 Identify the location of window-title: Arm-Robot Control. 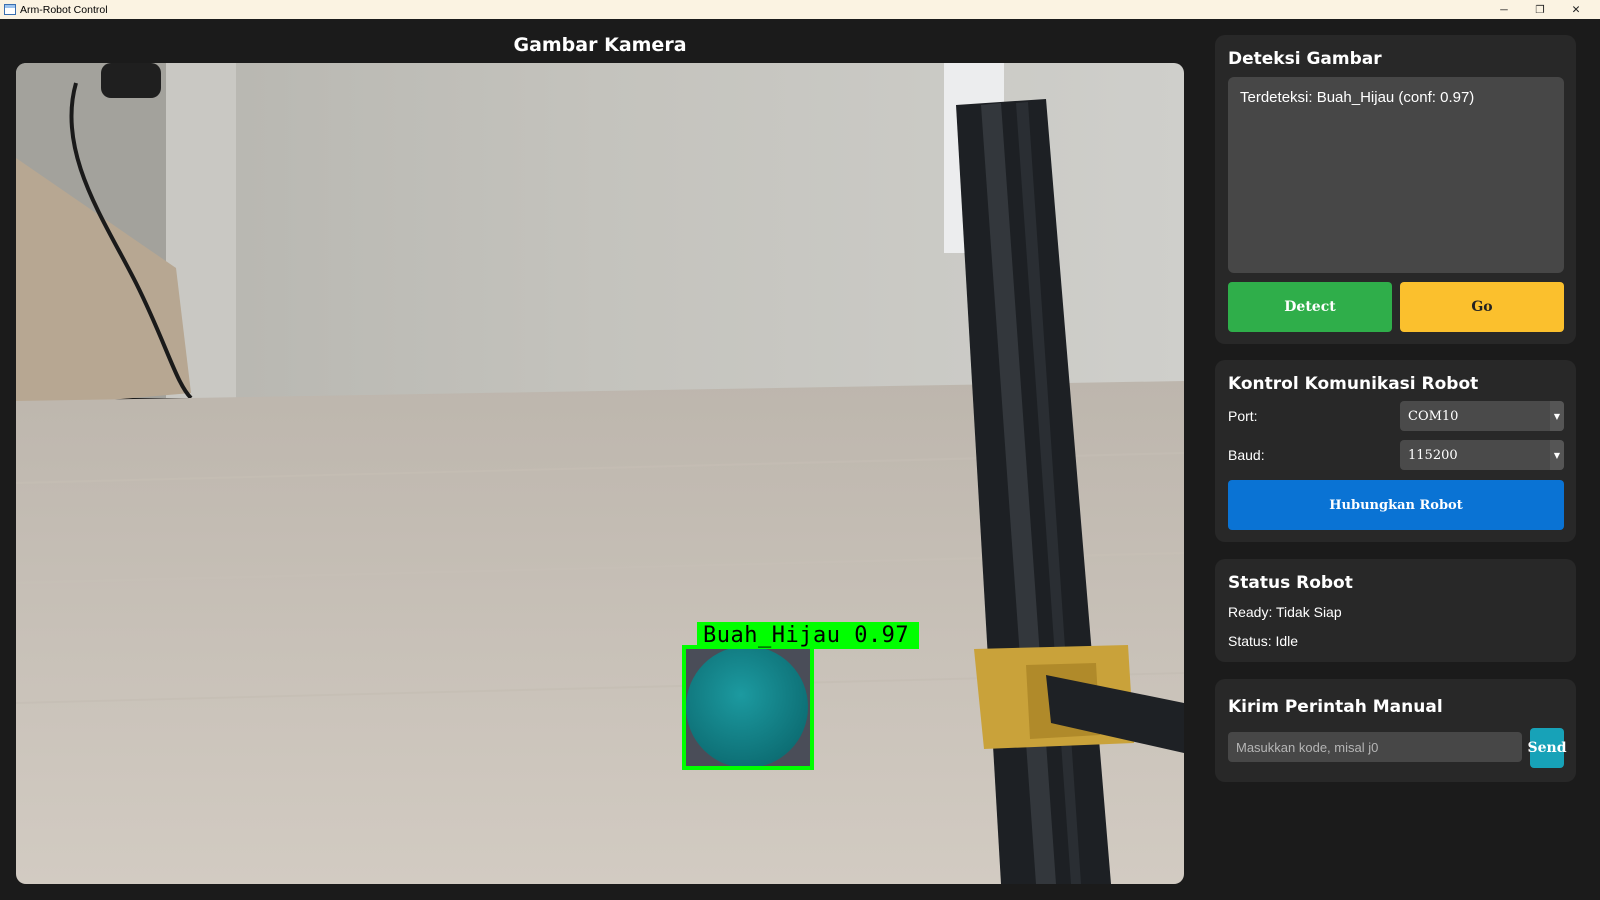
(64, 9).